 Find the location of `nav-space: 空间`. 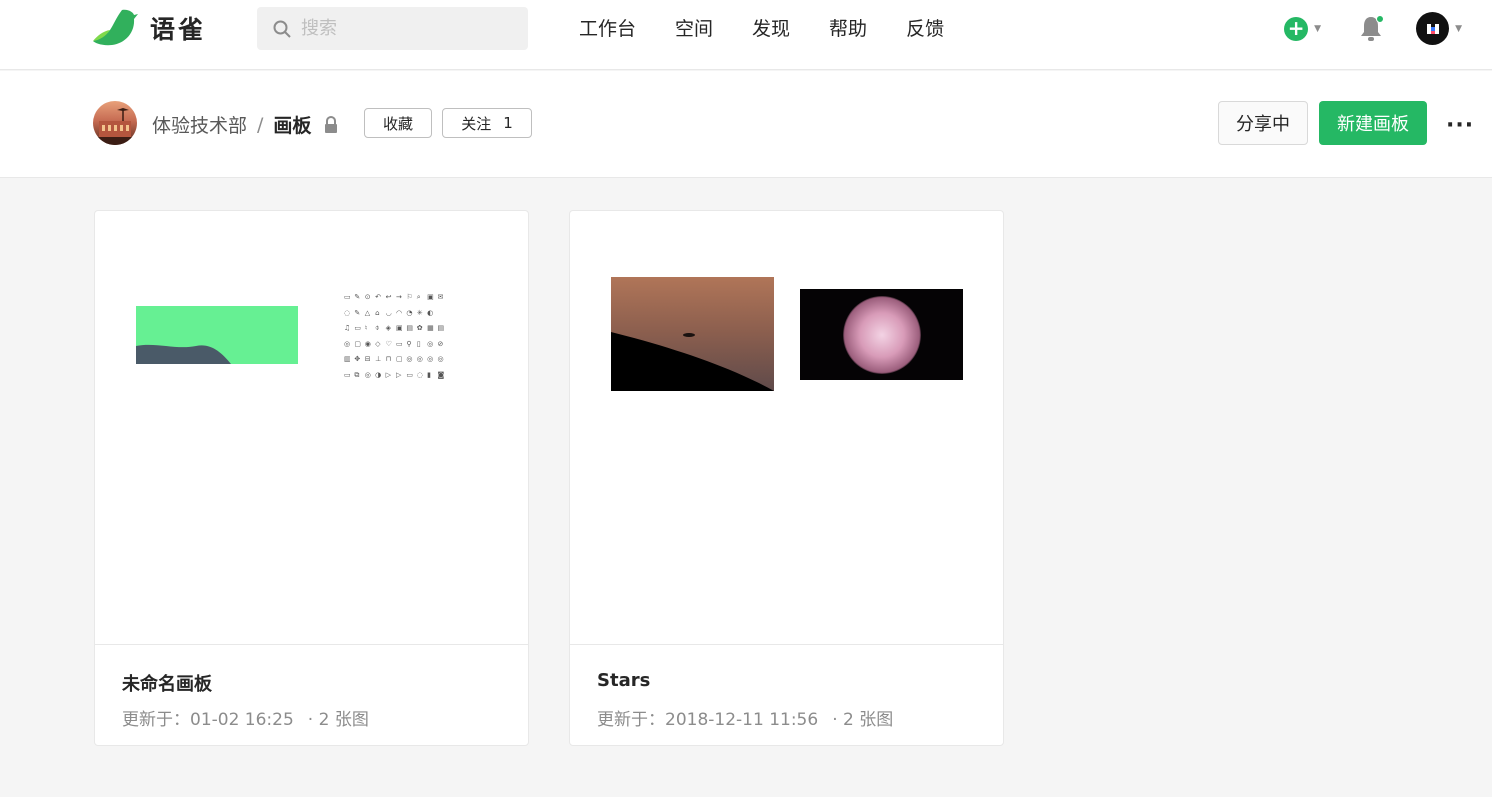

nav-space: 空间 is located at coordinates (694, 27).